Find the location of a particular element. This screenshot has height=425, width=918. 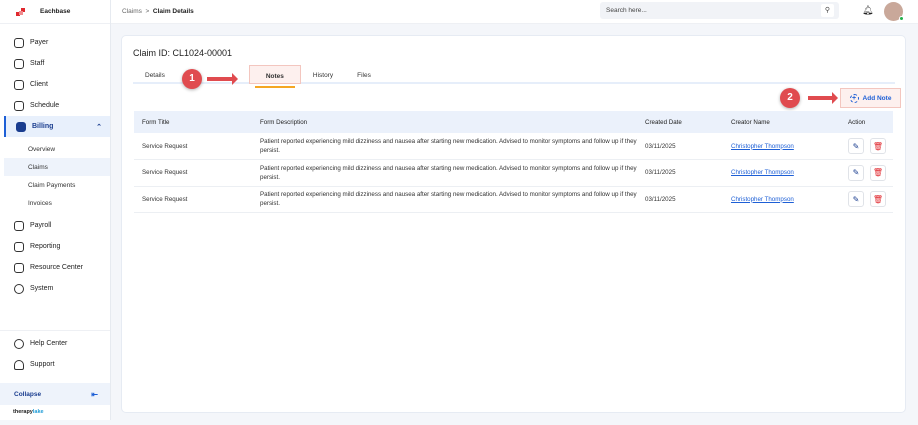

help-center-link: Help Center is located at coordinates (55, 343).